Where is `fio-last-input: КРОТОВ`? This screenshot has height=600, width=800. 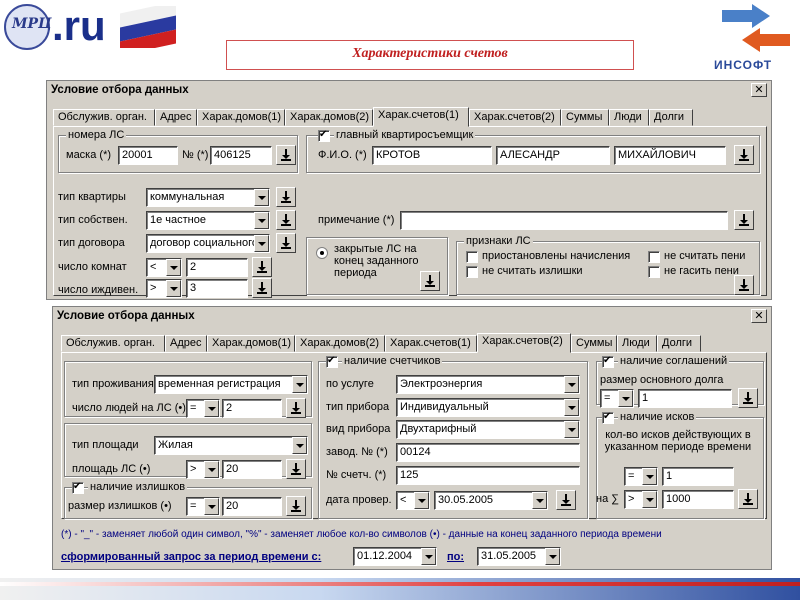 fio-last-input: КРОТОВ is located at coordinates (432, 155).